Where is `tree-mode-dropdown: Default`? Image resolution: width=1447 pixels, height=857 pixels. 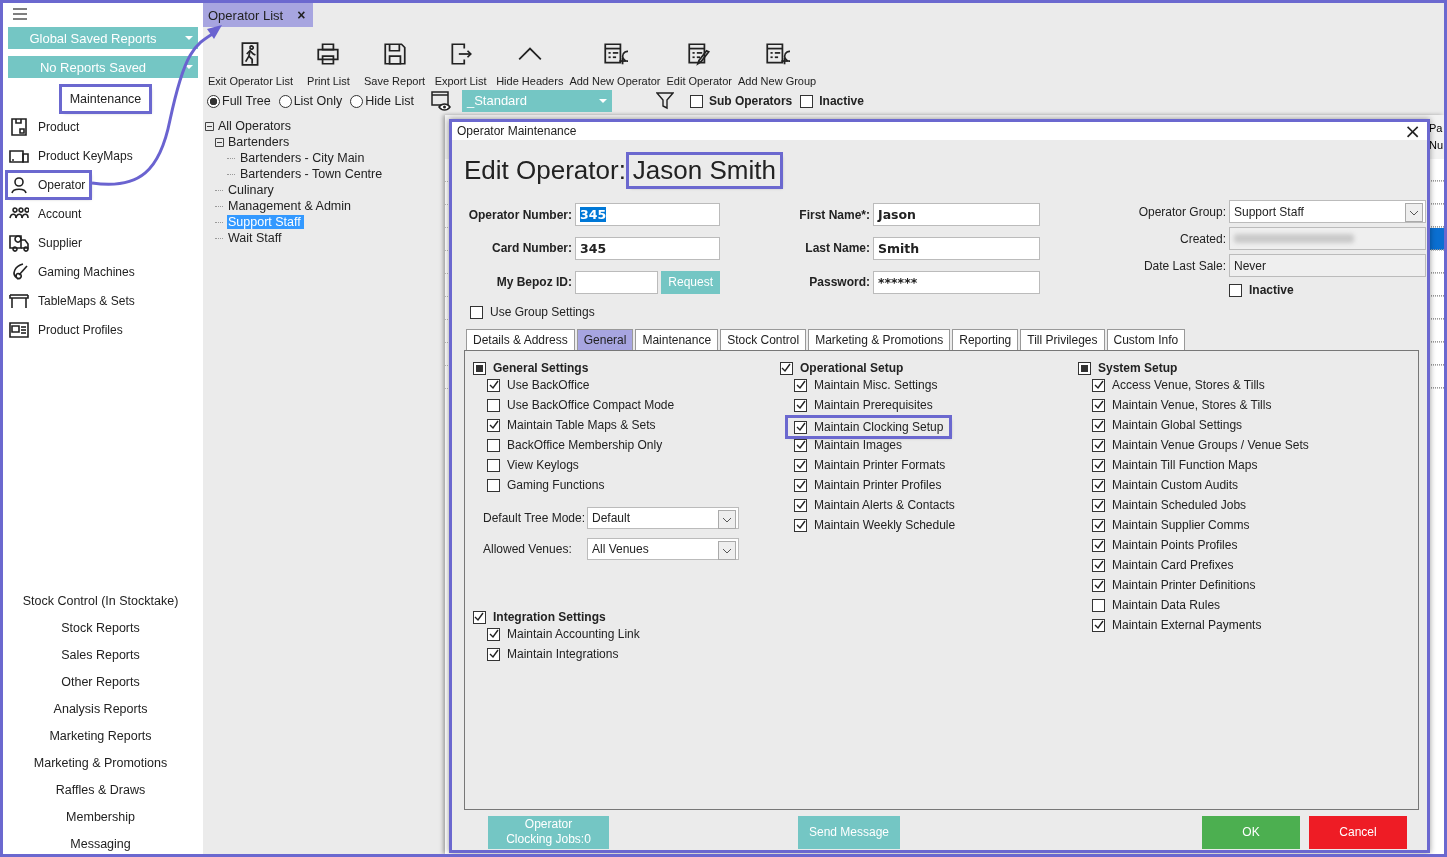
tree-mode-dropdown: Default is located at coordinates (663, 518).